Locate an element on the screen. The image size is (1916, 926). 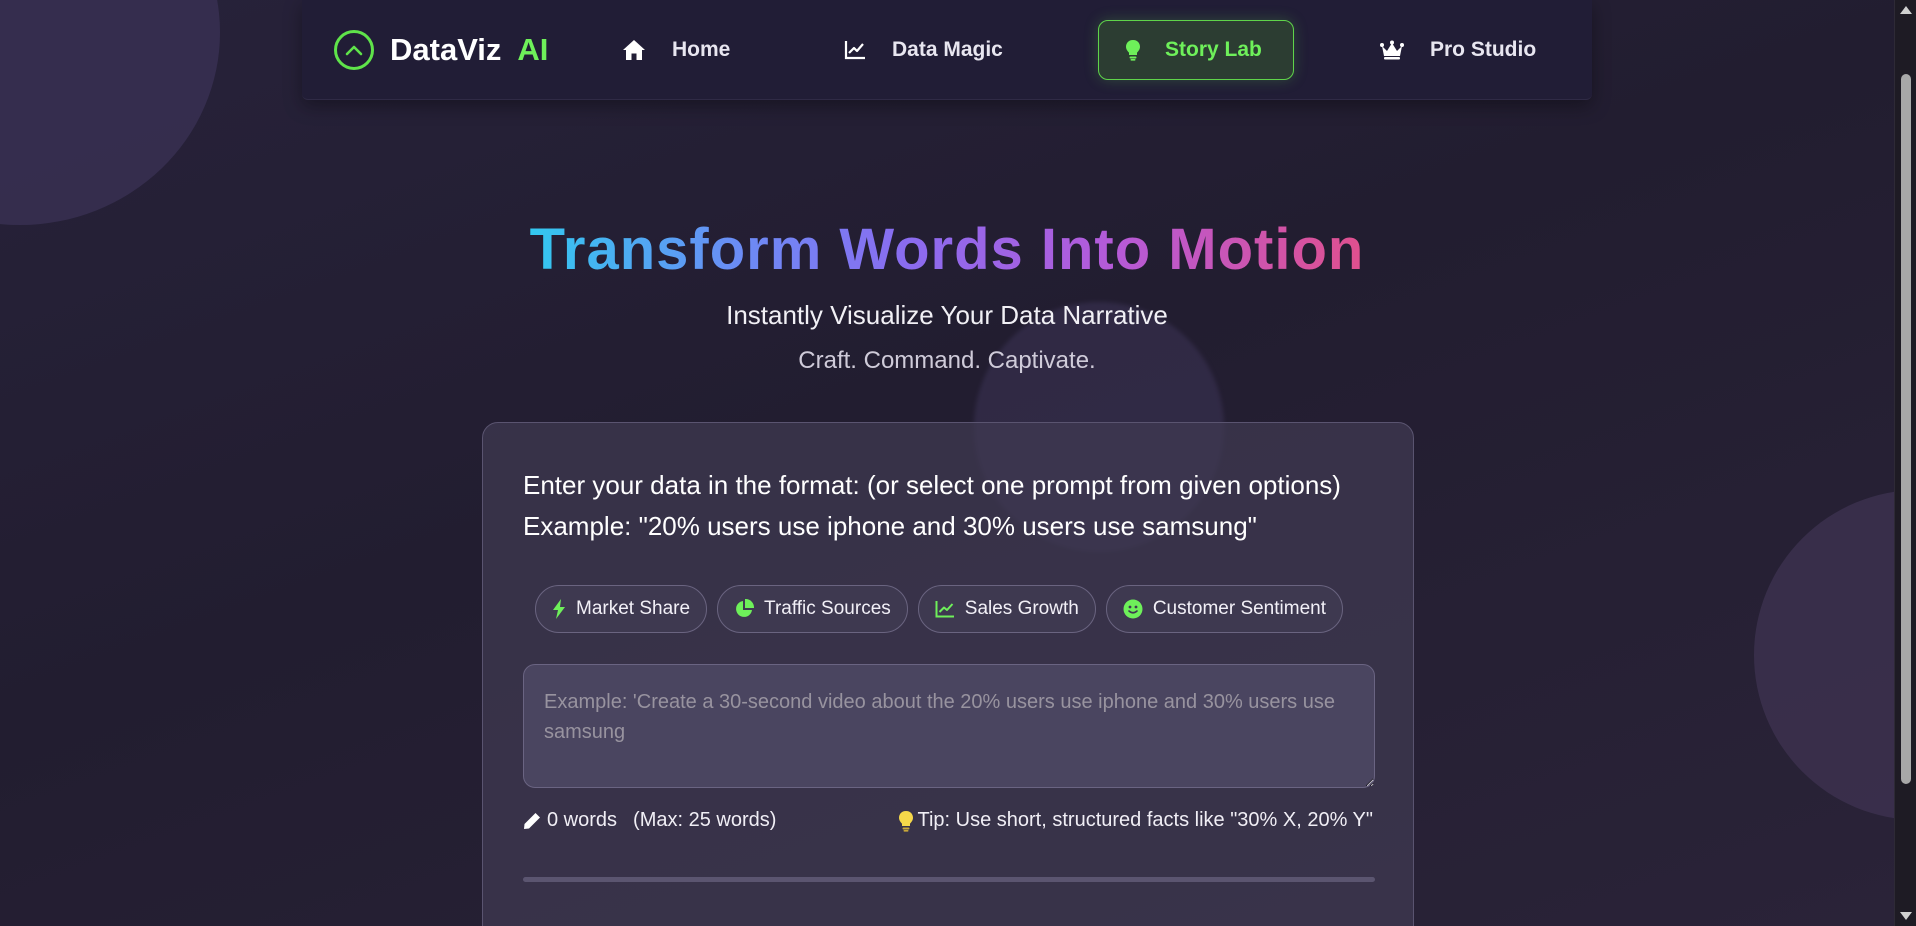
word-counter: 0 words (Max: 25 words) is located at coordinates (649, 820).